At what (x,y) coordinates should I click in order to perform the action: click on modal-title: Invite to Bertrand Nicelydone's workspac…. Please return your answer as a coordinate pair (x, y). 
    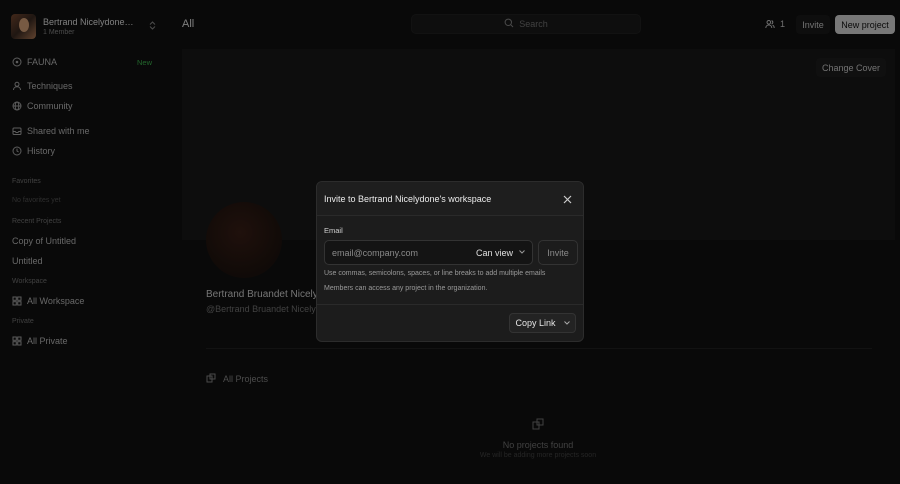
    Looking at the image, I should click on (408, 198).